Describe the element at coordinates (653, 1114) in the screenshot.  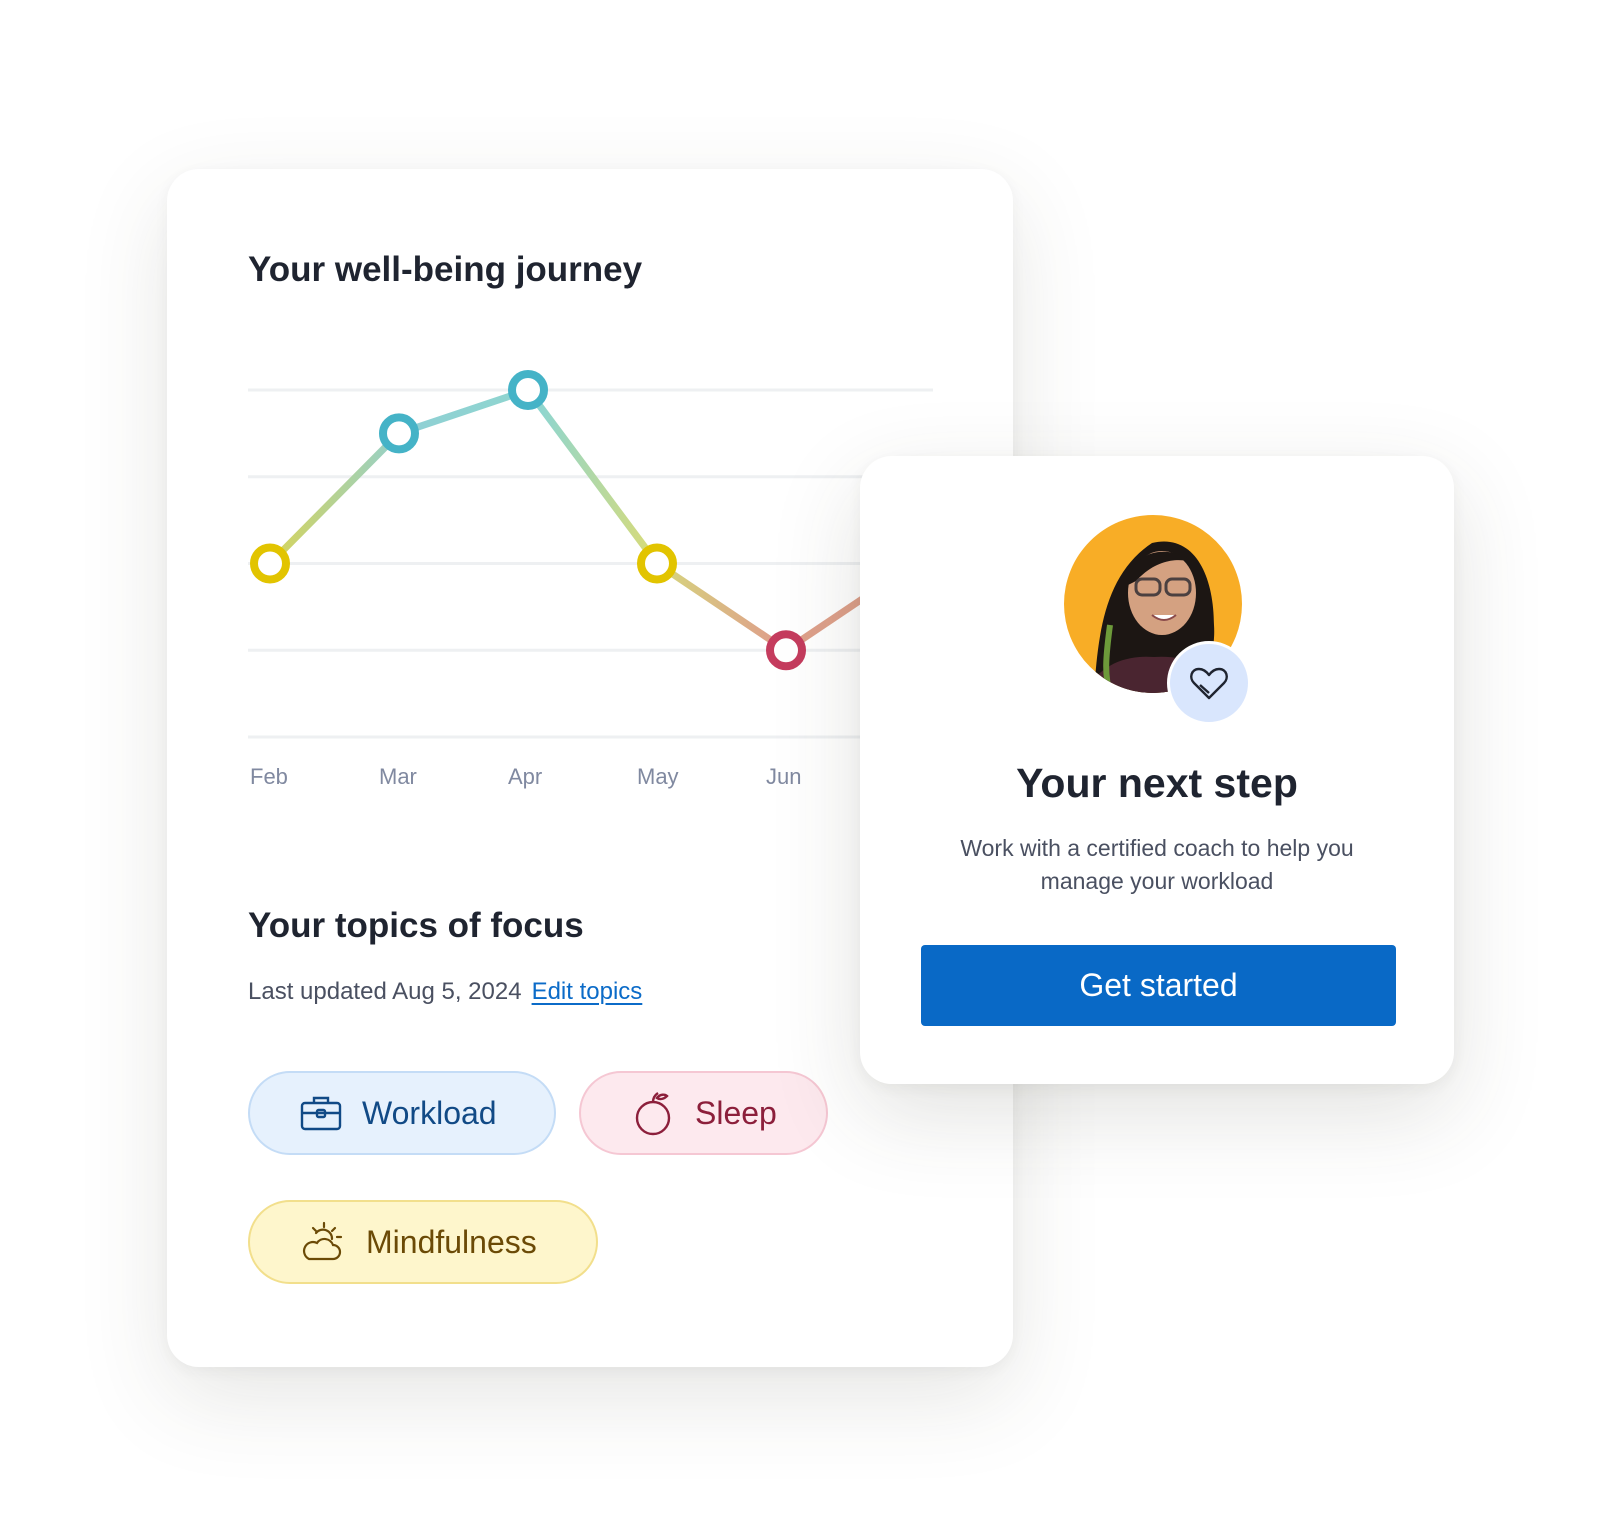
I see `apple-icon` at that location.